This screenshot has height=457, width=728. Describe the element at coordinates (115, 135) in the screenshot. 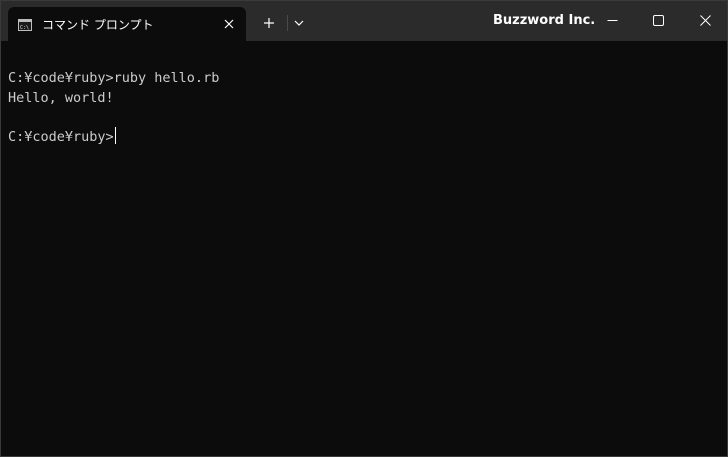

I see `text-cursor` at that location.